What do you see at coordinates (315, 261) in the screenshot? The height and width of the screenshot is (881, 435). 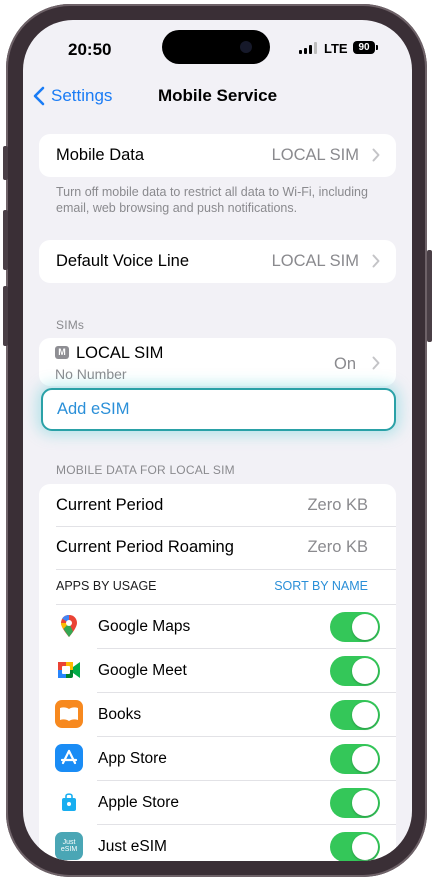 I see `default-voice-value: LOCAL SIM` at bounding box center [315, 261].